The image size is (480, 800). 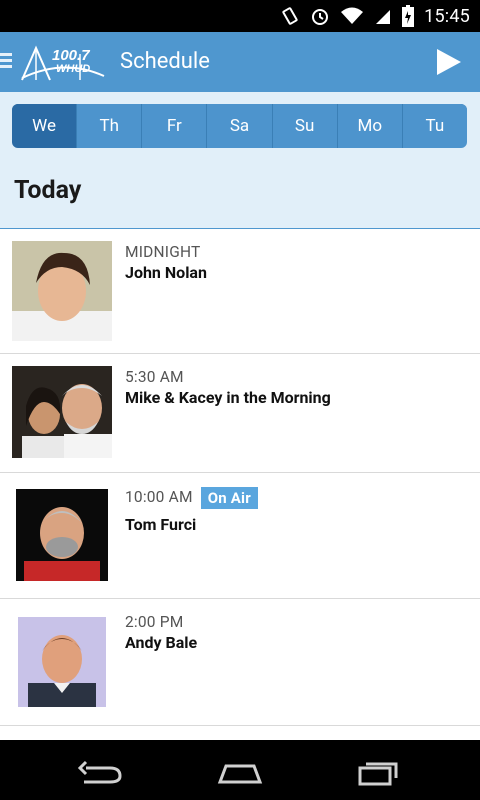 What do you see at coordinates (352, 15) in the screenshot?
I see `wifi-icon` at bounding box center [352, 15].